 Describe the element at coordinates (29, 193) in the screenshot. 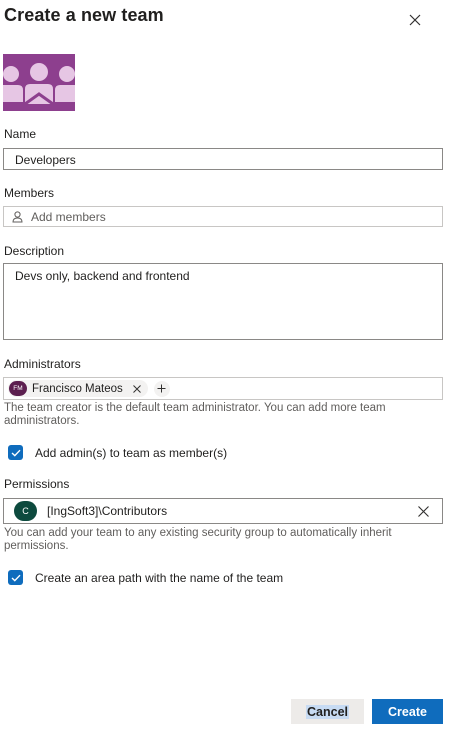

I see `members-label: Members` at that location.